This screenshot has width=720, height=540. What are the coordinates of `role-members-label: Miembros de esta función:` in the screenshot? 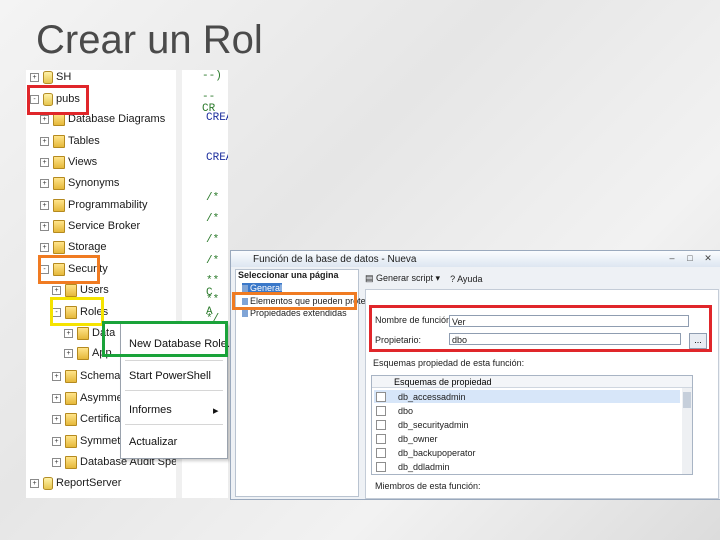 It's located at (428, 486).